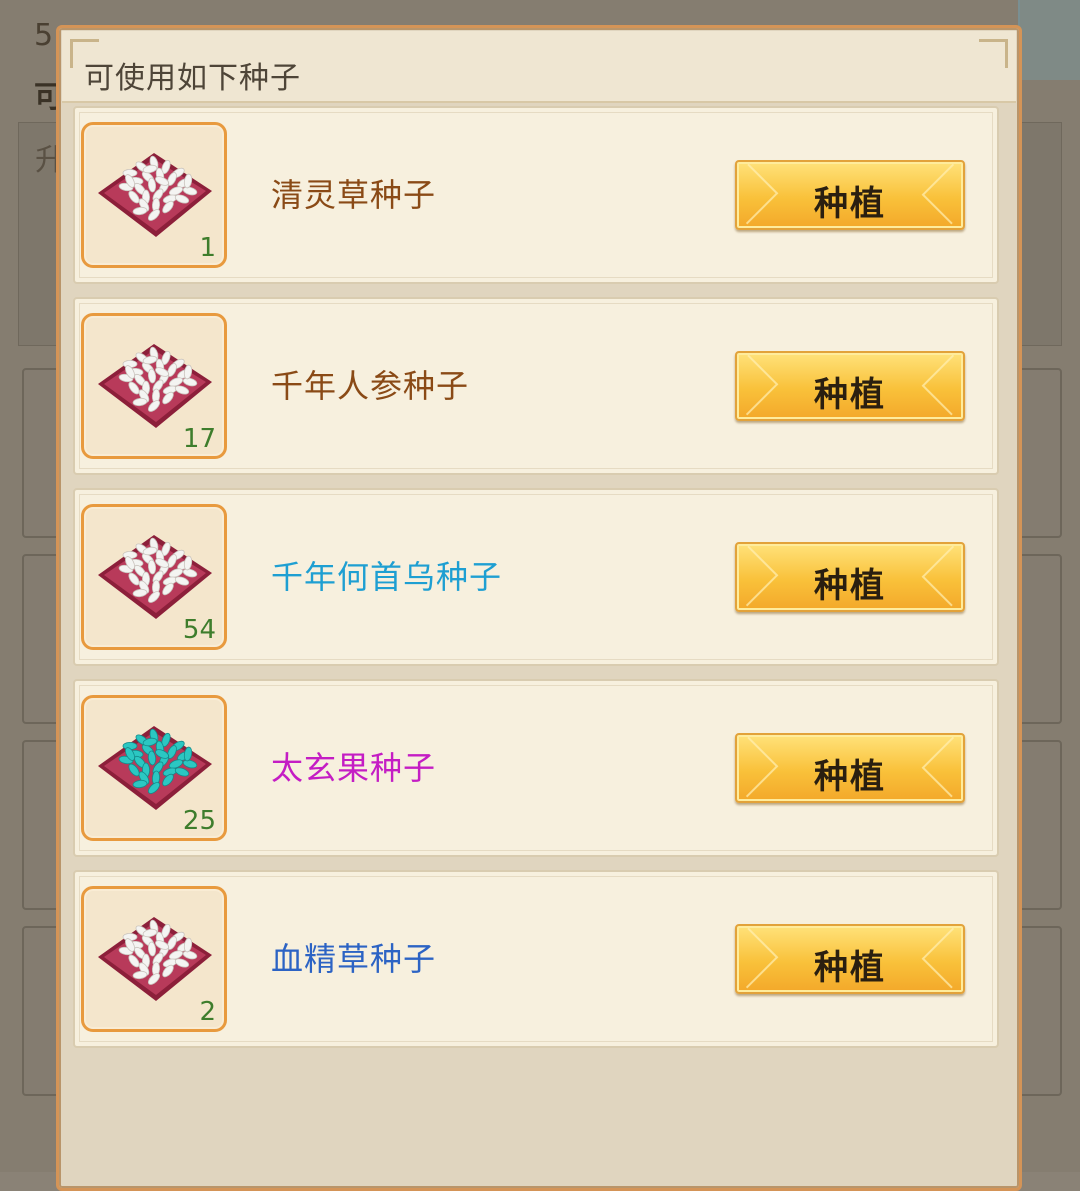 This screenshot has height=1191, width=1080. Describe the element at coordinates (354, 195) in the screenshot. I see `seed-name: 清灵草种子` at that location.